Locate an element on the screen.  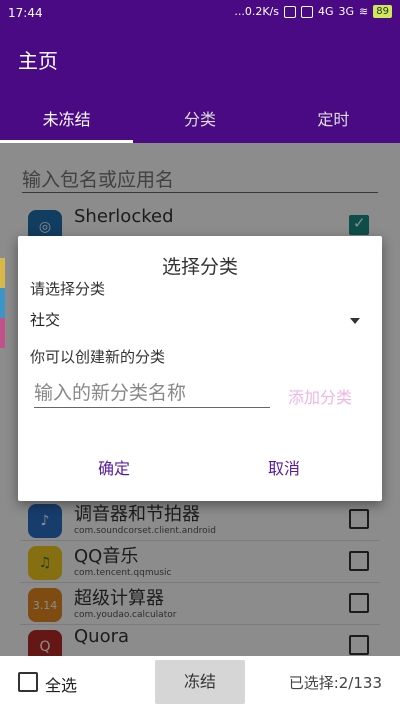
status-icons: ...0.2K/s 4G 3G ≋ 89 is located at coordinates (313, 11).